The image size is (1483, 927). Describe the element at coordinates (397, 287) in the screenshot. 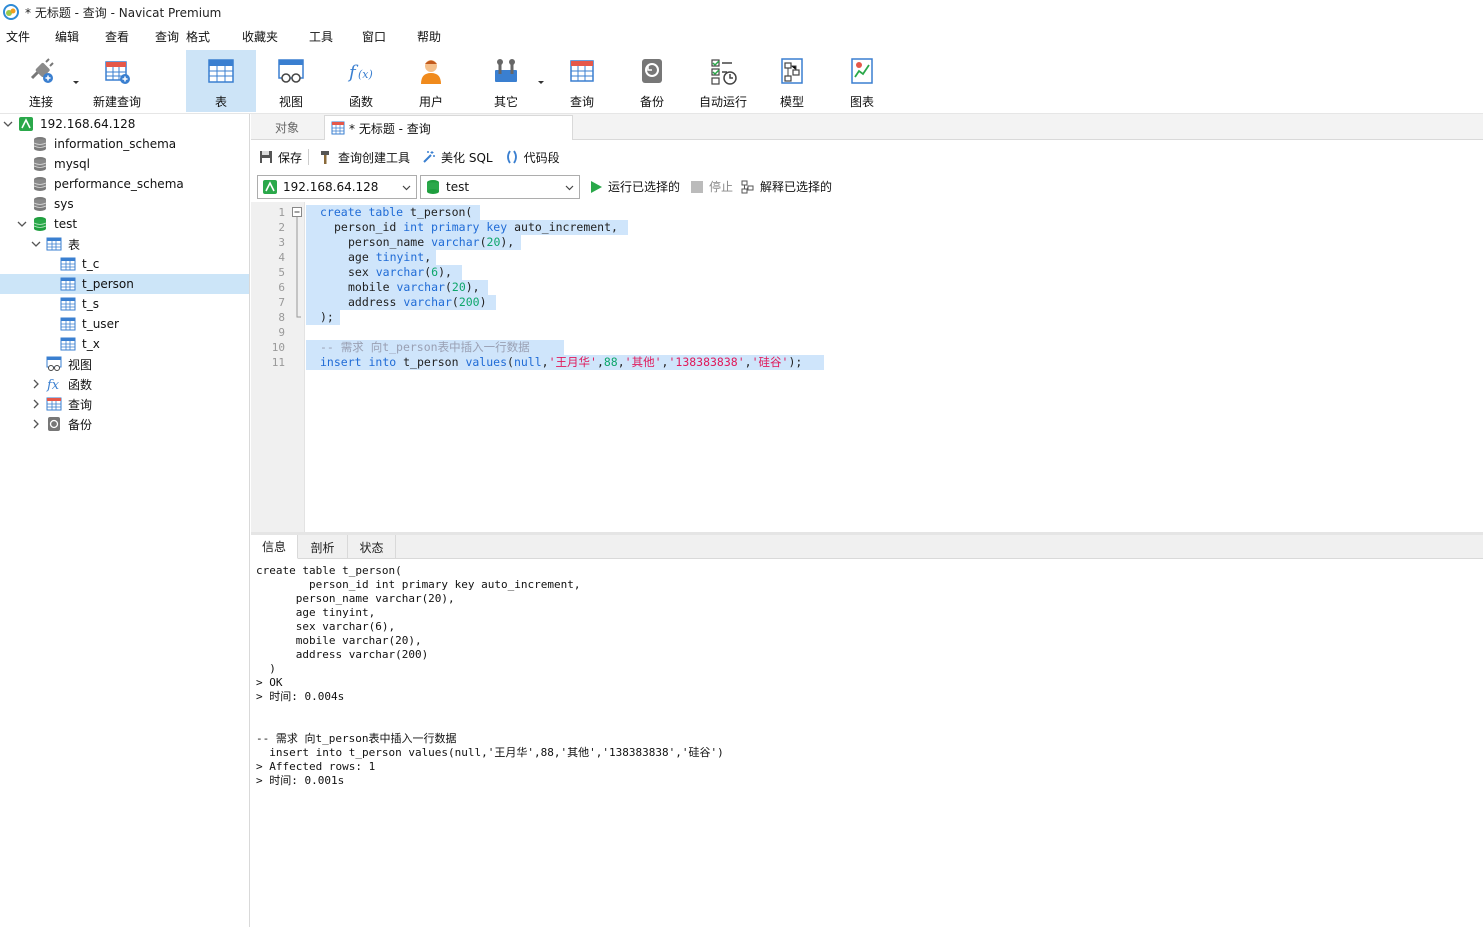

I see `code-line: mobile varchar(20),` at that location.